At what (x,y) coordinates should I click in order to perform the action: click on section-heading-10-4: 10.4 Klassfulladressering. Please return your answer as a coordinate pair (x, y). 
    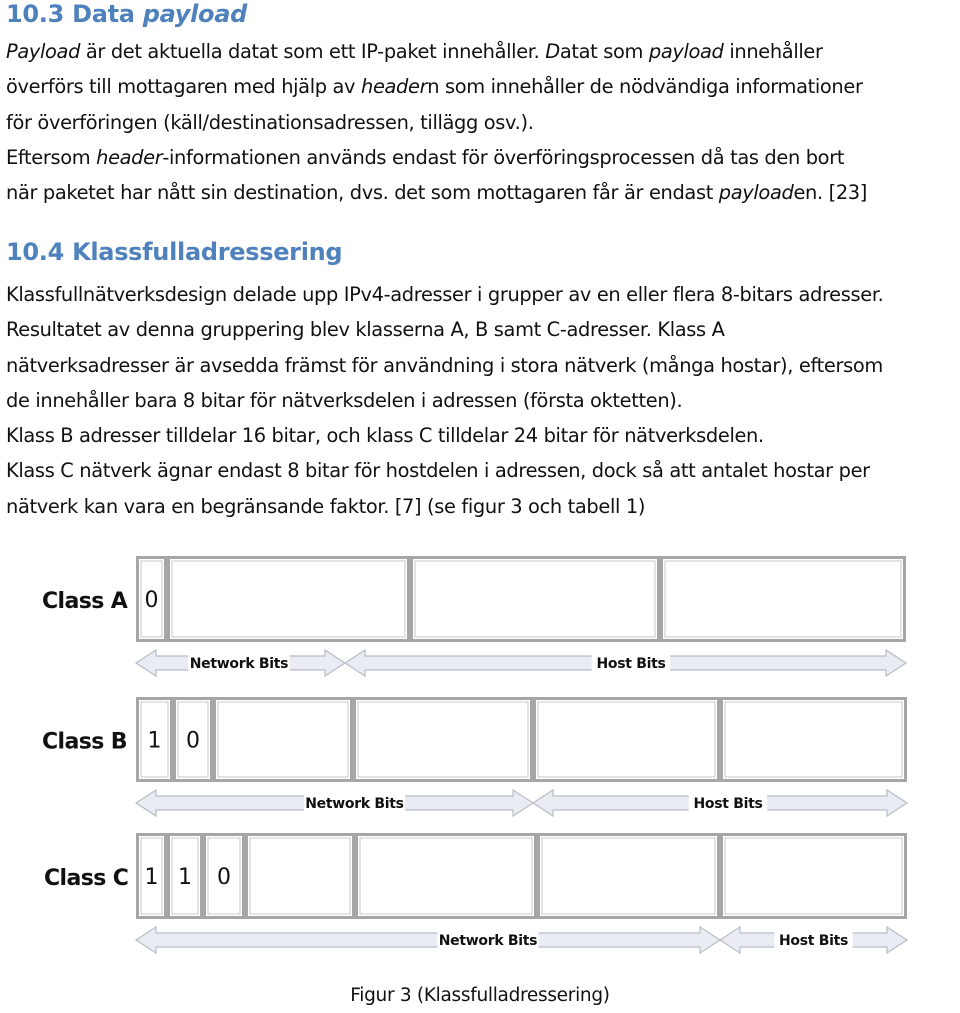
    Looking at the image, I should click on (174, 252).